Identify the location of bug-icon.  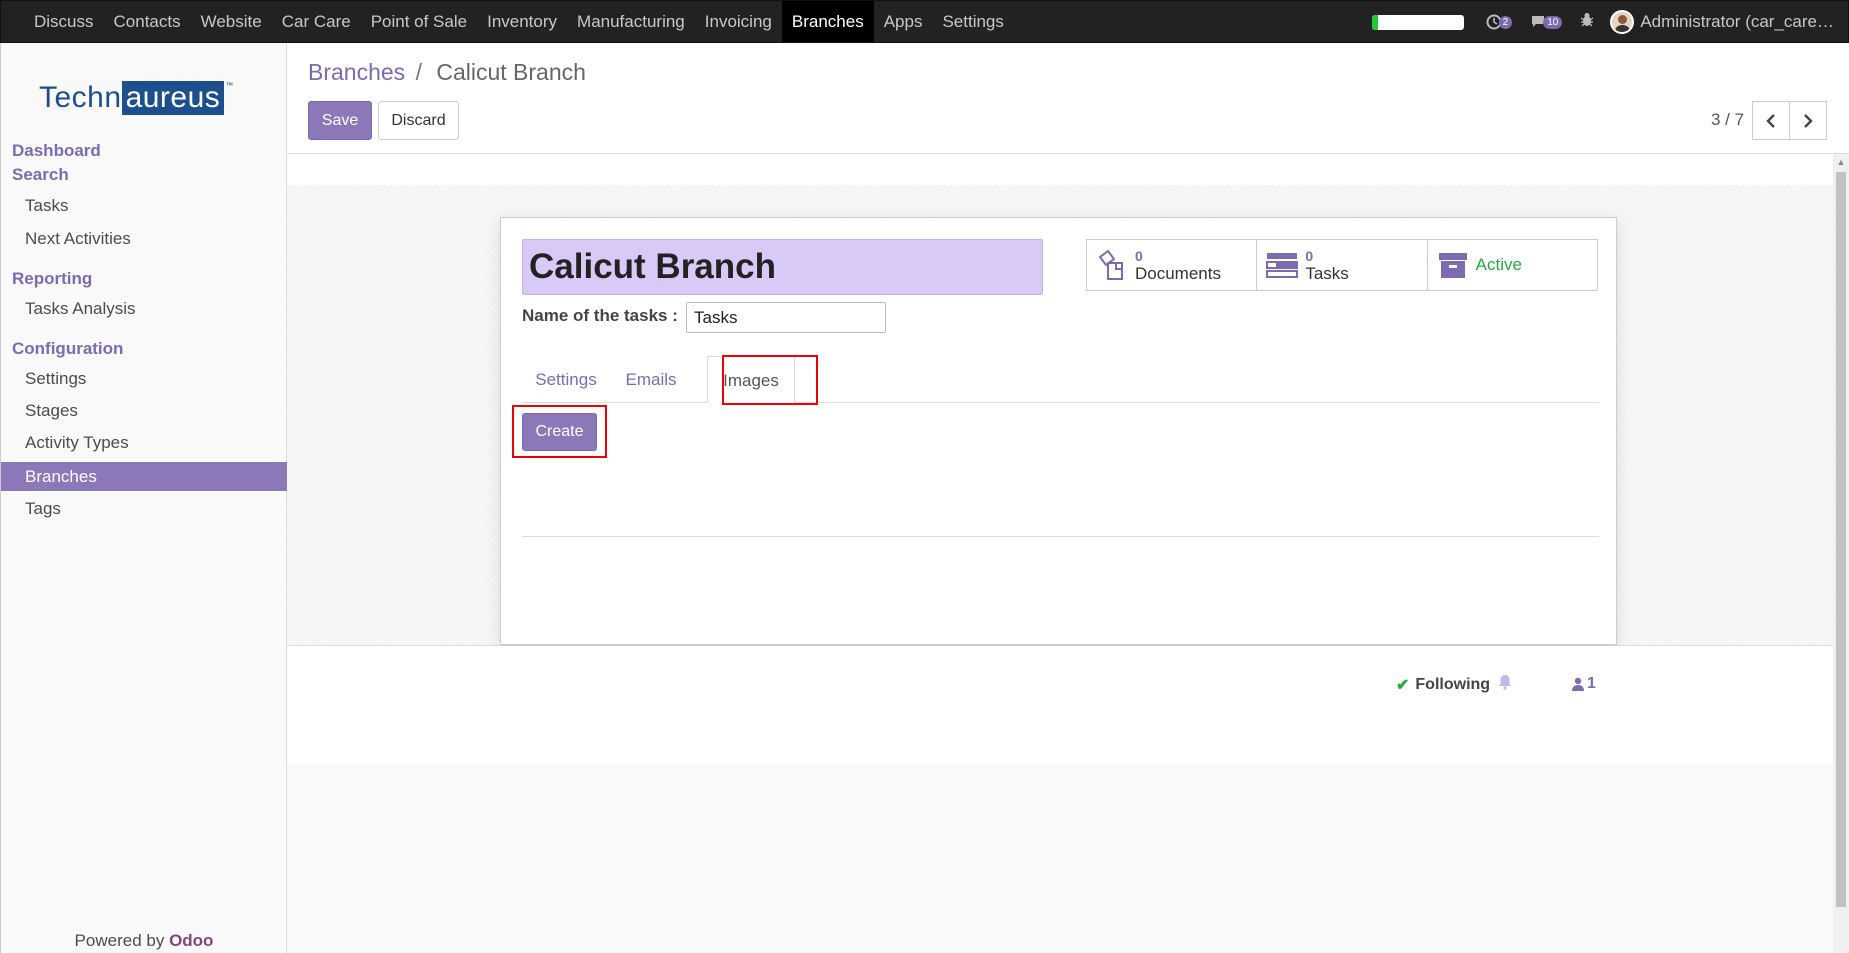
(1587, 20).